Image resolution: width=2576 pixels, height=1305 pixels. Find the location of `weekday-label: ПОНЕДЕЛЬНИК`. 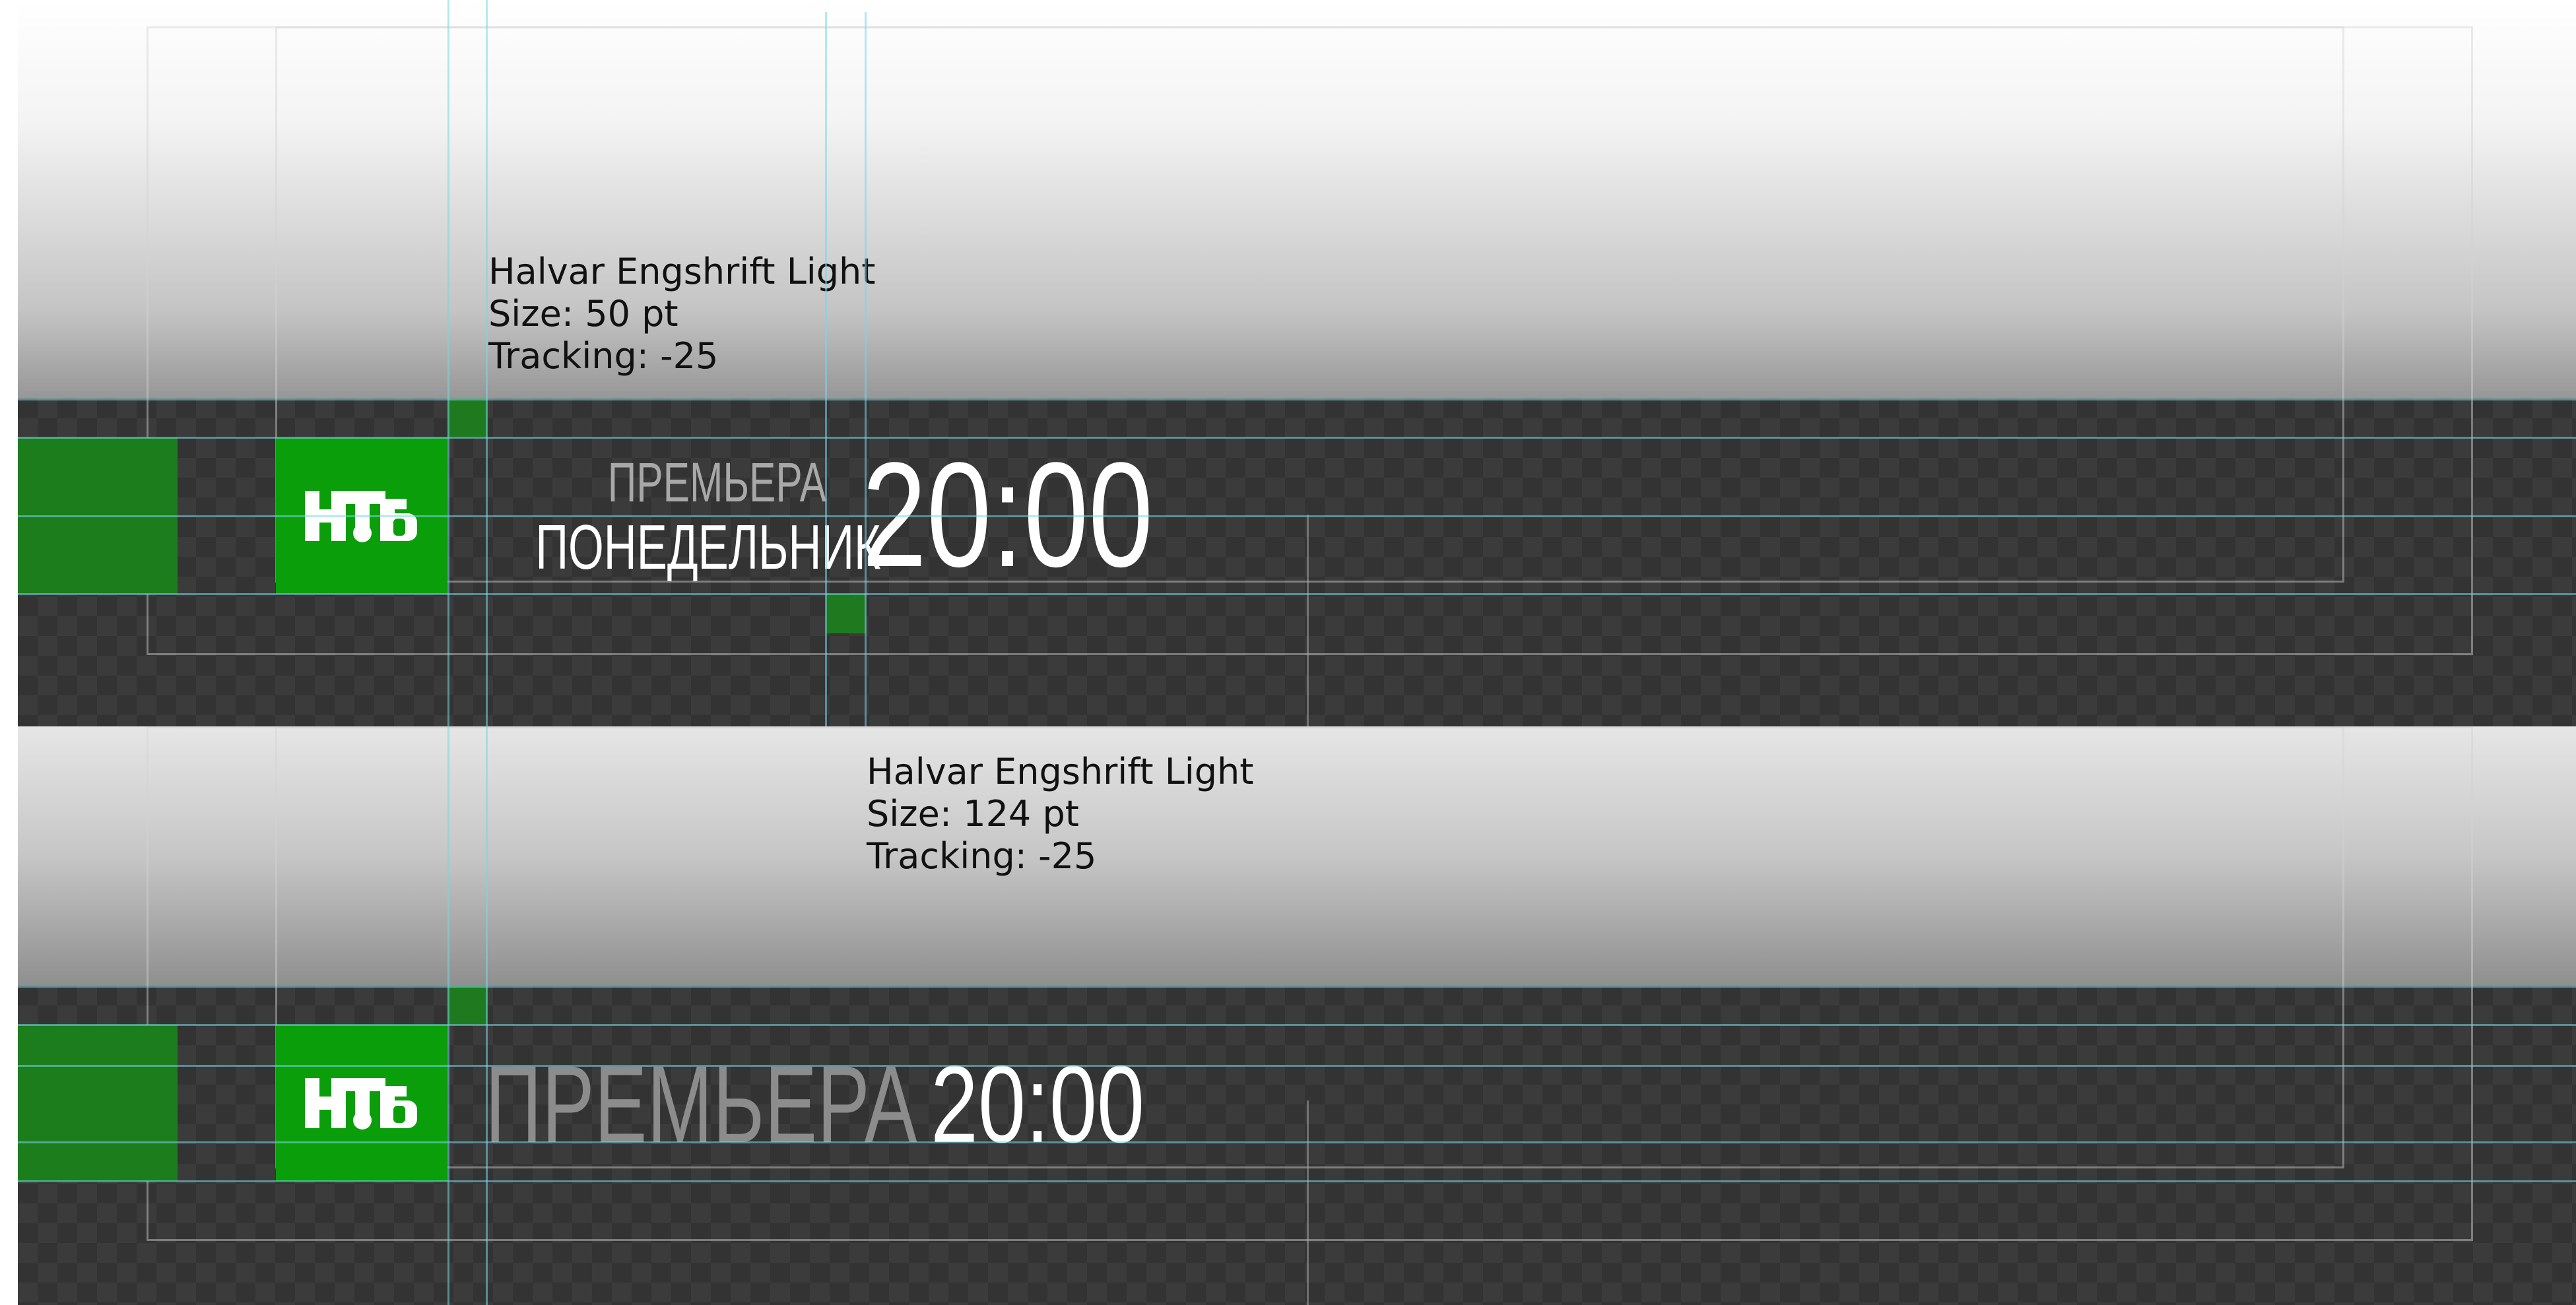

weekday-label: ПОНЕДЕЛЬНИК is located at coordinates (708, 547).